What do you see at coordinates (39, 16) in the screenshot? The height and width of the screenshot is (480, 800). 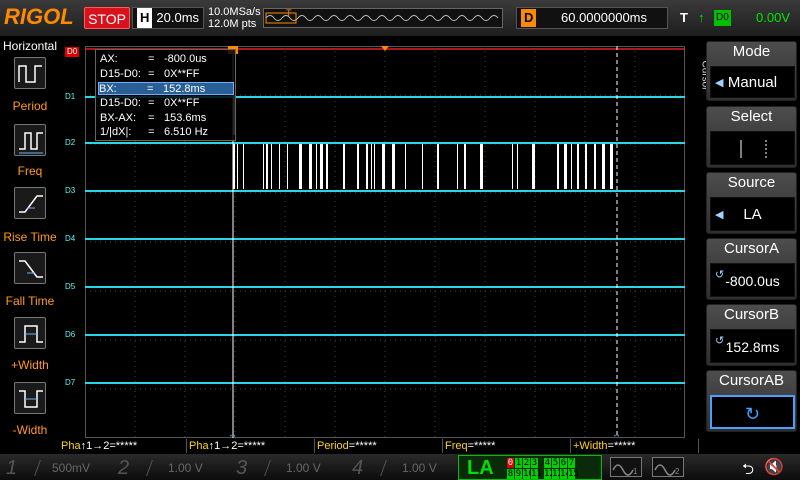 I see `brand-logo: RIGOL` at bounding box center [39, 16].